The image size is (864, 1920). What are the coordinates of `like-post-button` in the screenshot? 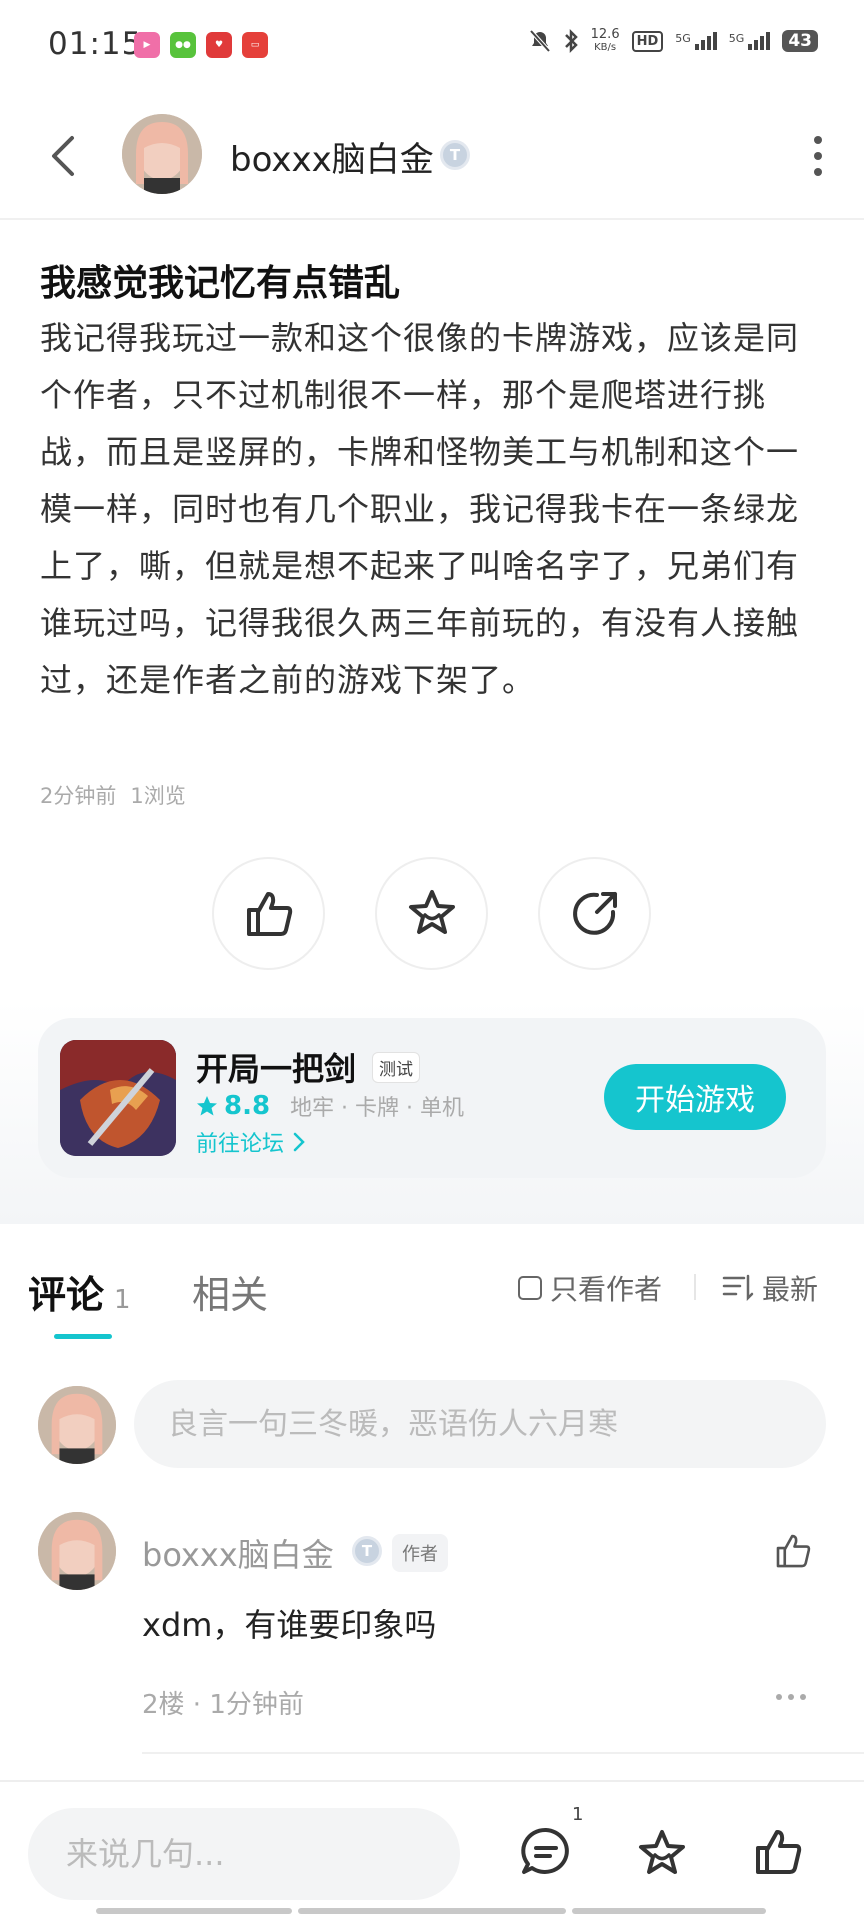 It's located at (268, 913).